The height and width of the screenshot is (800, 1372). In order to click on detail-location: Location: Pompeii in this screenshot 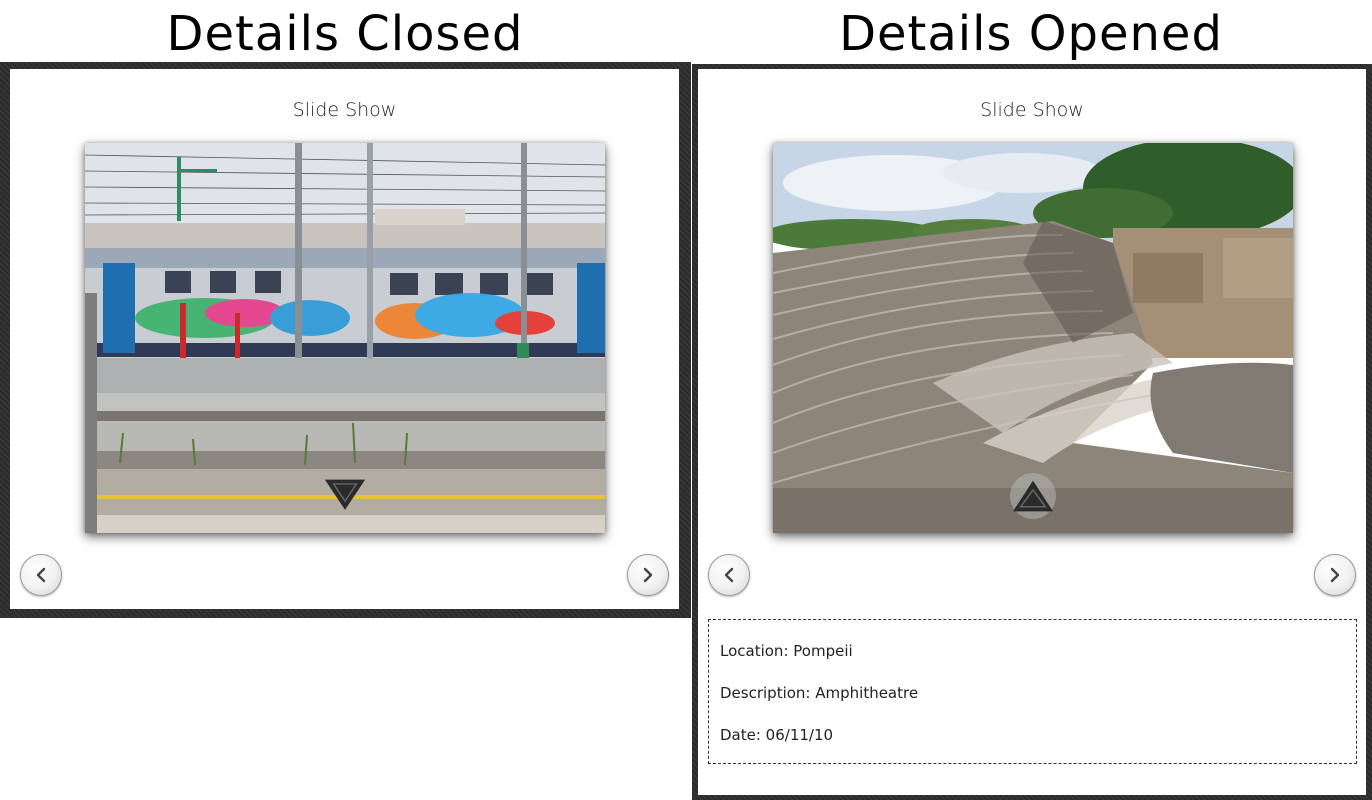, I will do `click(786, 651)`.